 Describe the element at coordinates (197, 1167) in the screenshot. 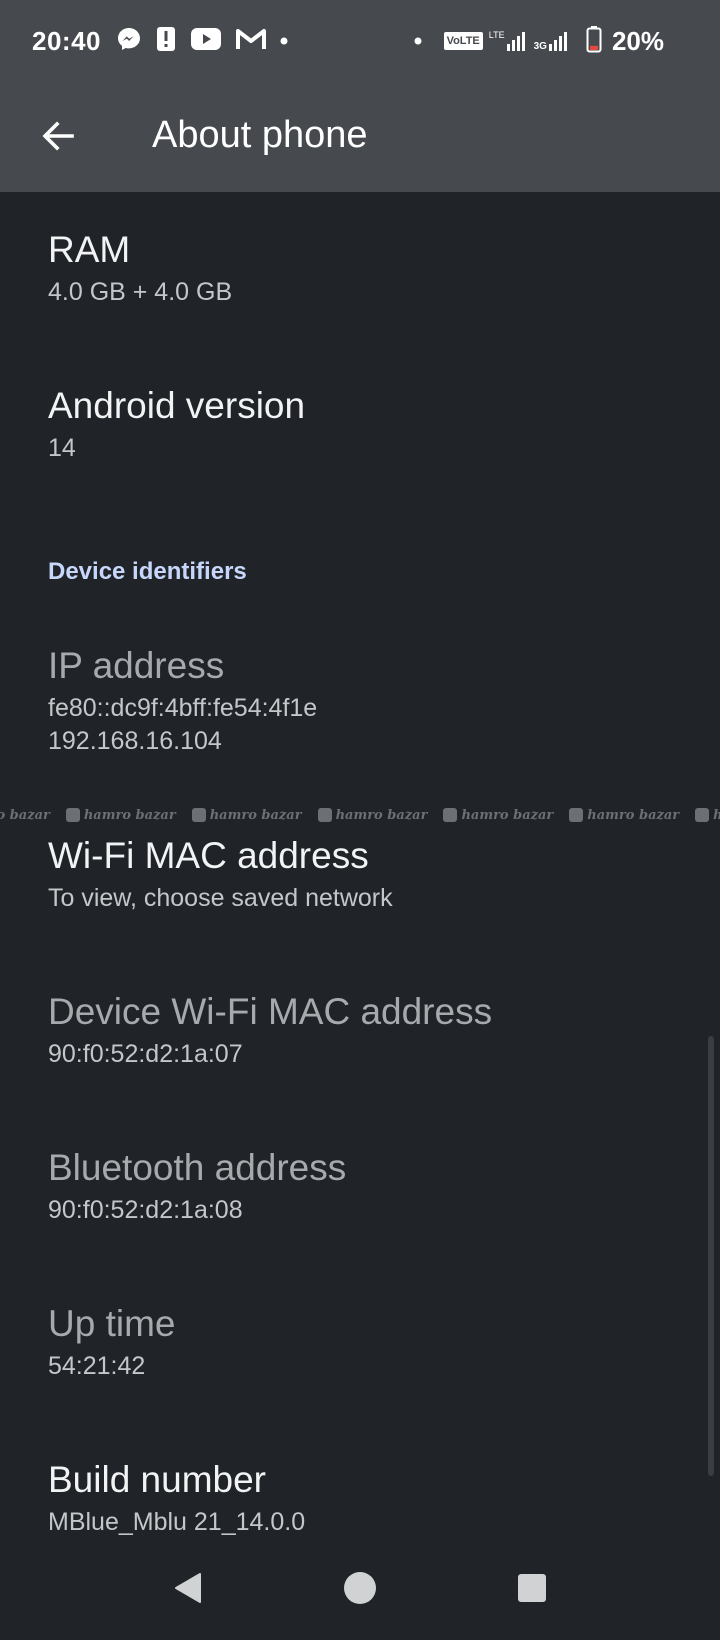

I see `pref-title: Bluetooth address` at that location.